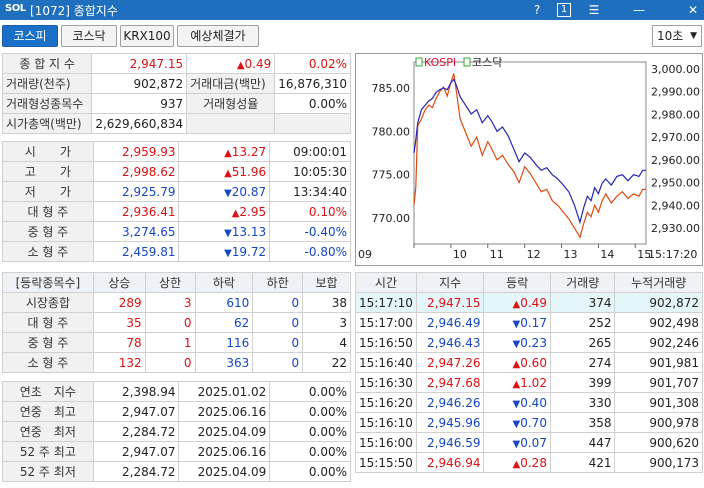 The image size is (704, 488). What do you see at coordinates (693, 10) in the screenshot?
I see `close-button: ✕` at bounding box center [693, 10].